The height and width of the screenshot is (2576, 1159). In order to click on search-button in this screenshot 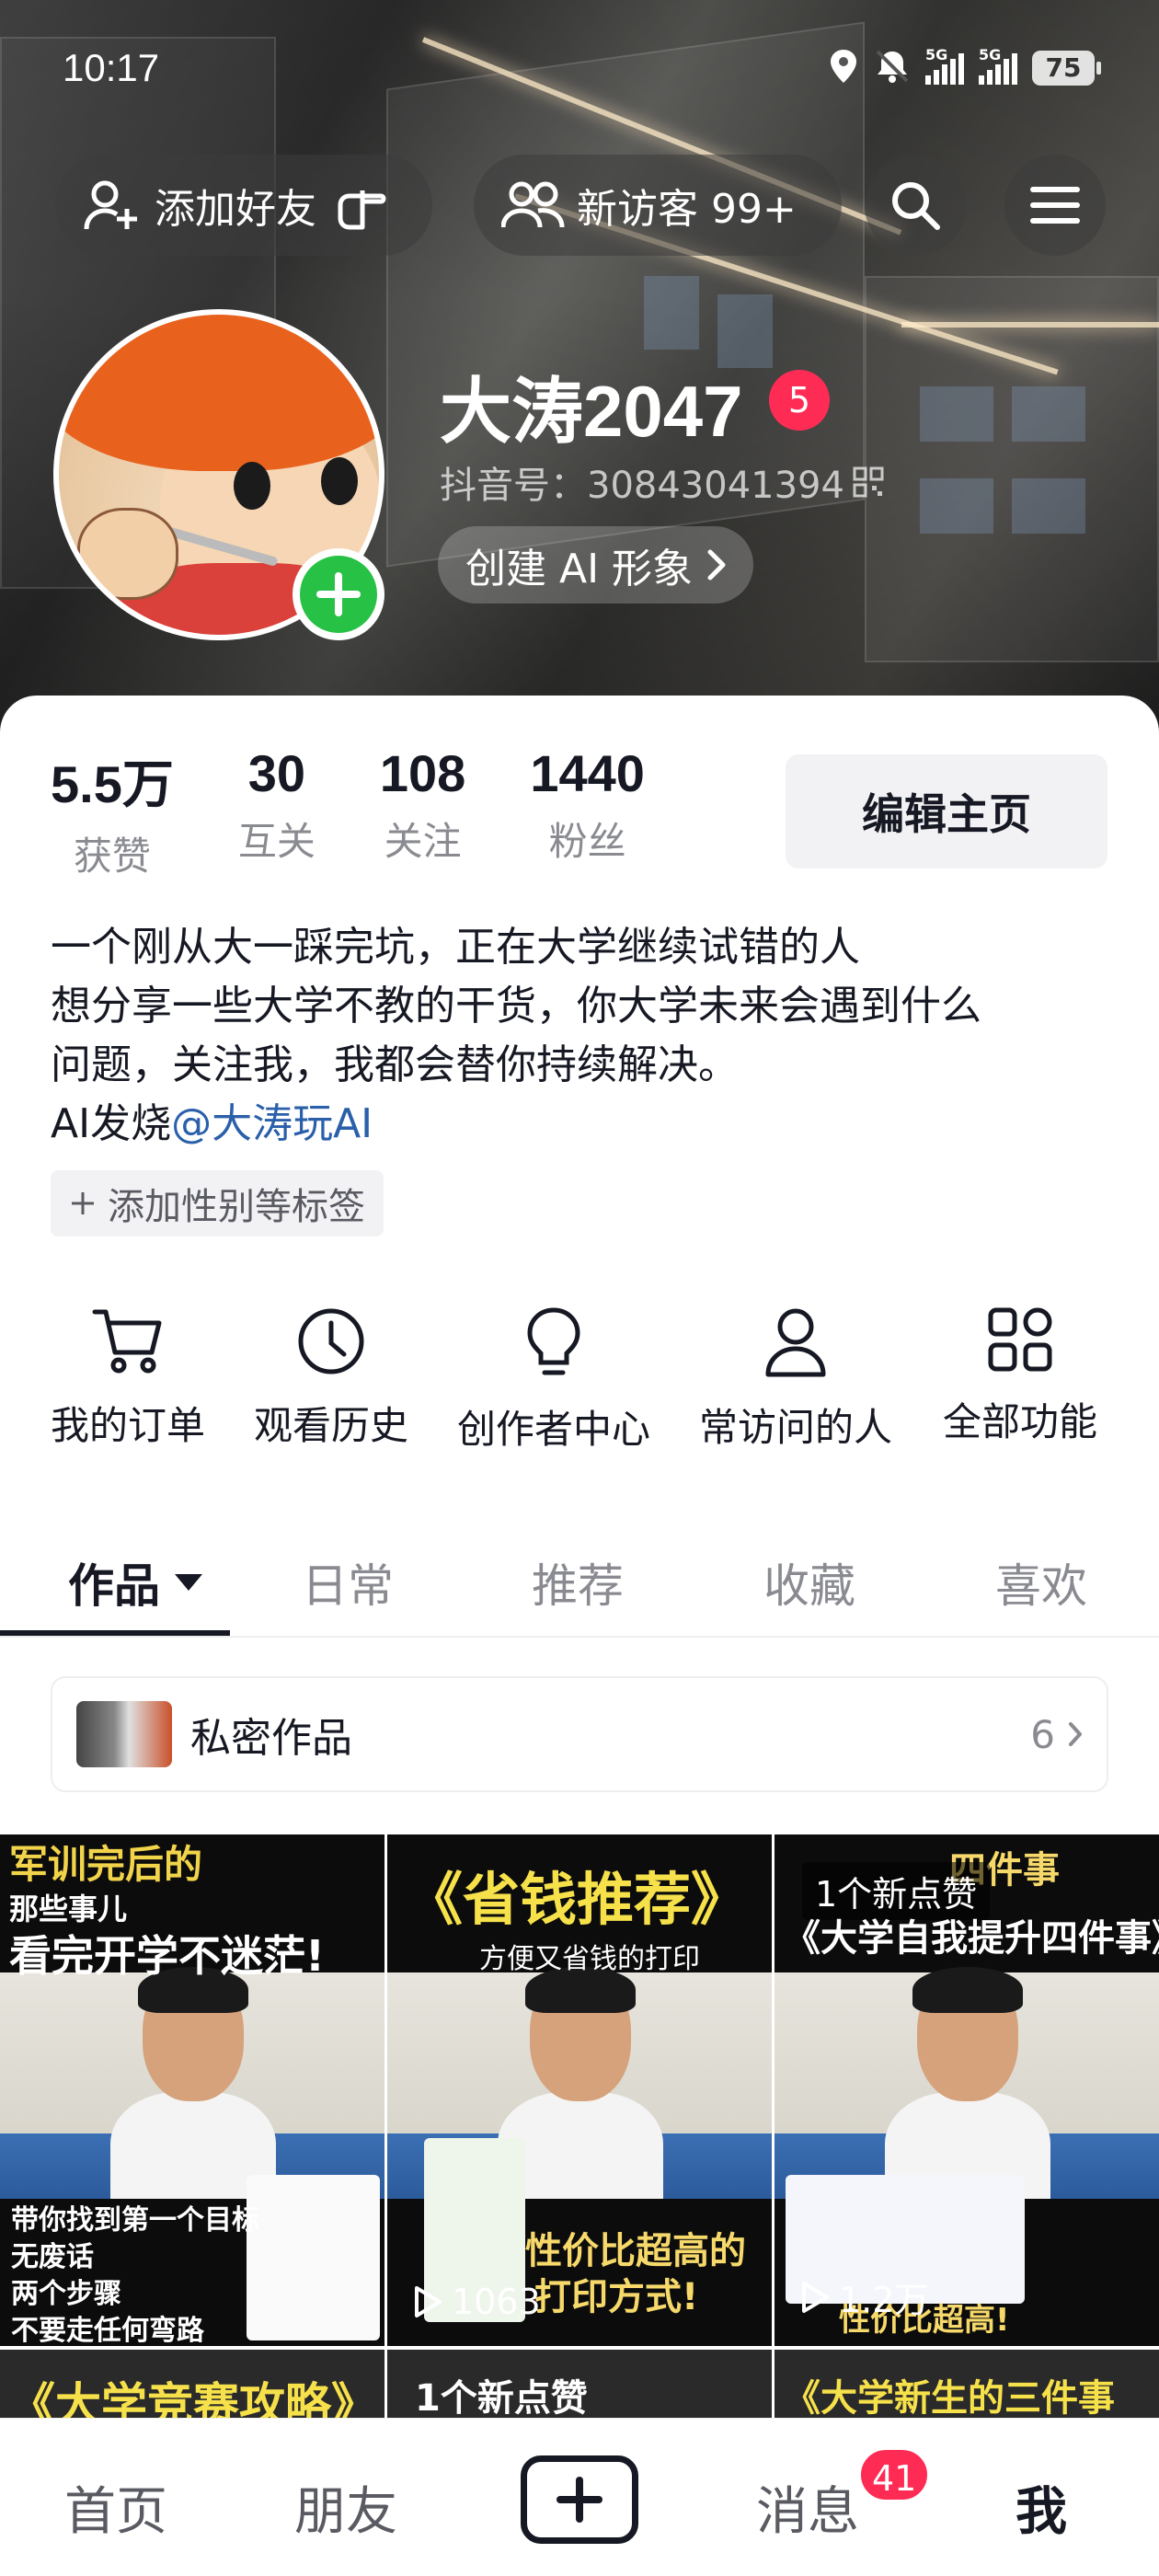, I will do `click(915, 205)`.